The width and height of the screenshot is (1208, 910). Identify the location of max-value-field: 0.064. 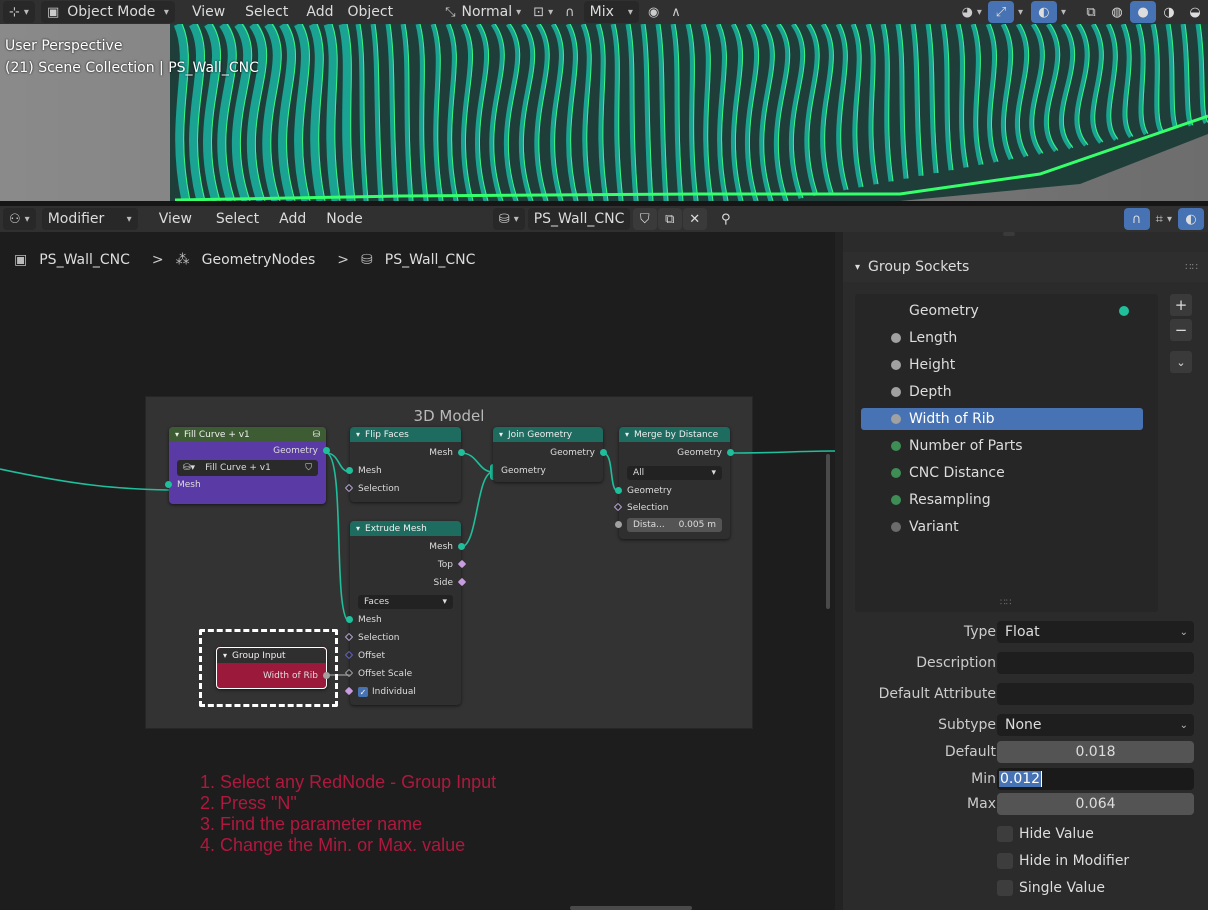
(1095, 804).